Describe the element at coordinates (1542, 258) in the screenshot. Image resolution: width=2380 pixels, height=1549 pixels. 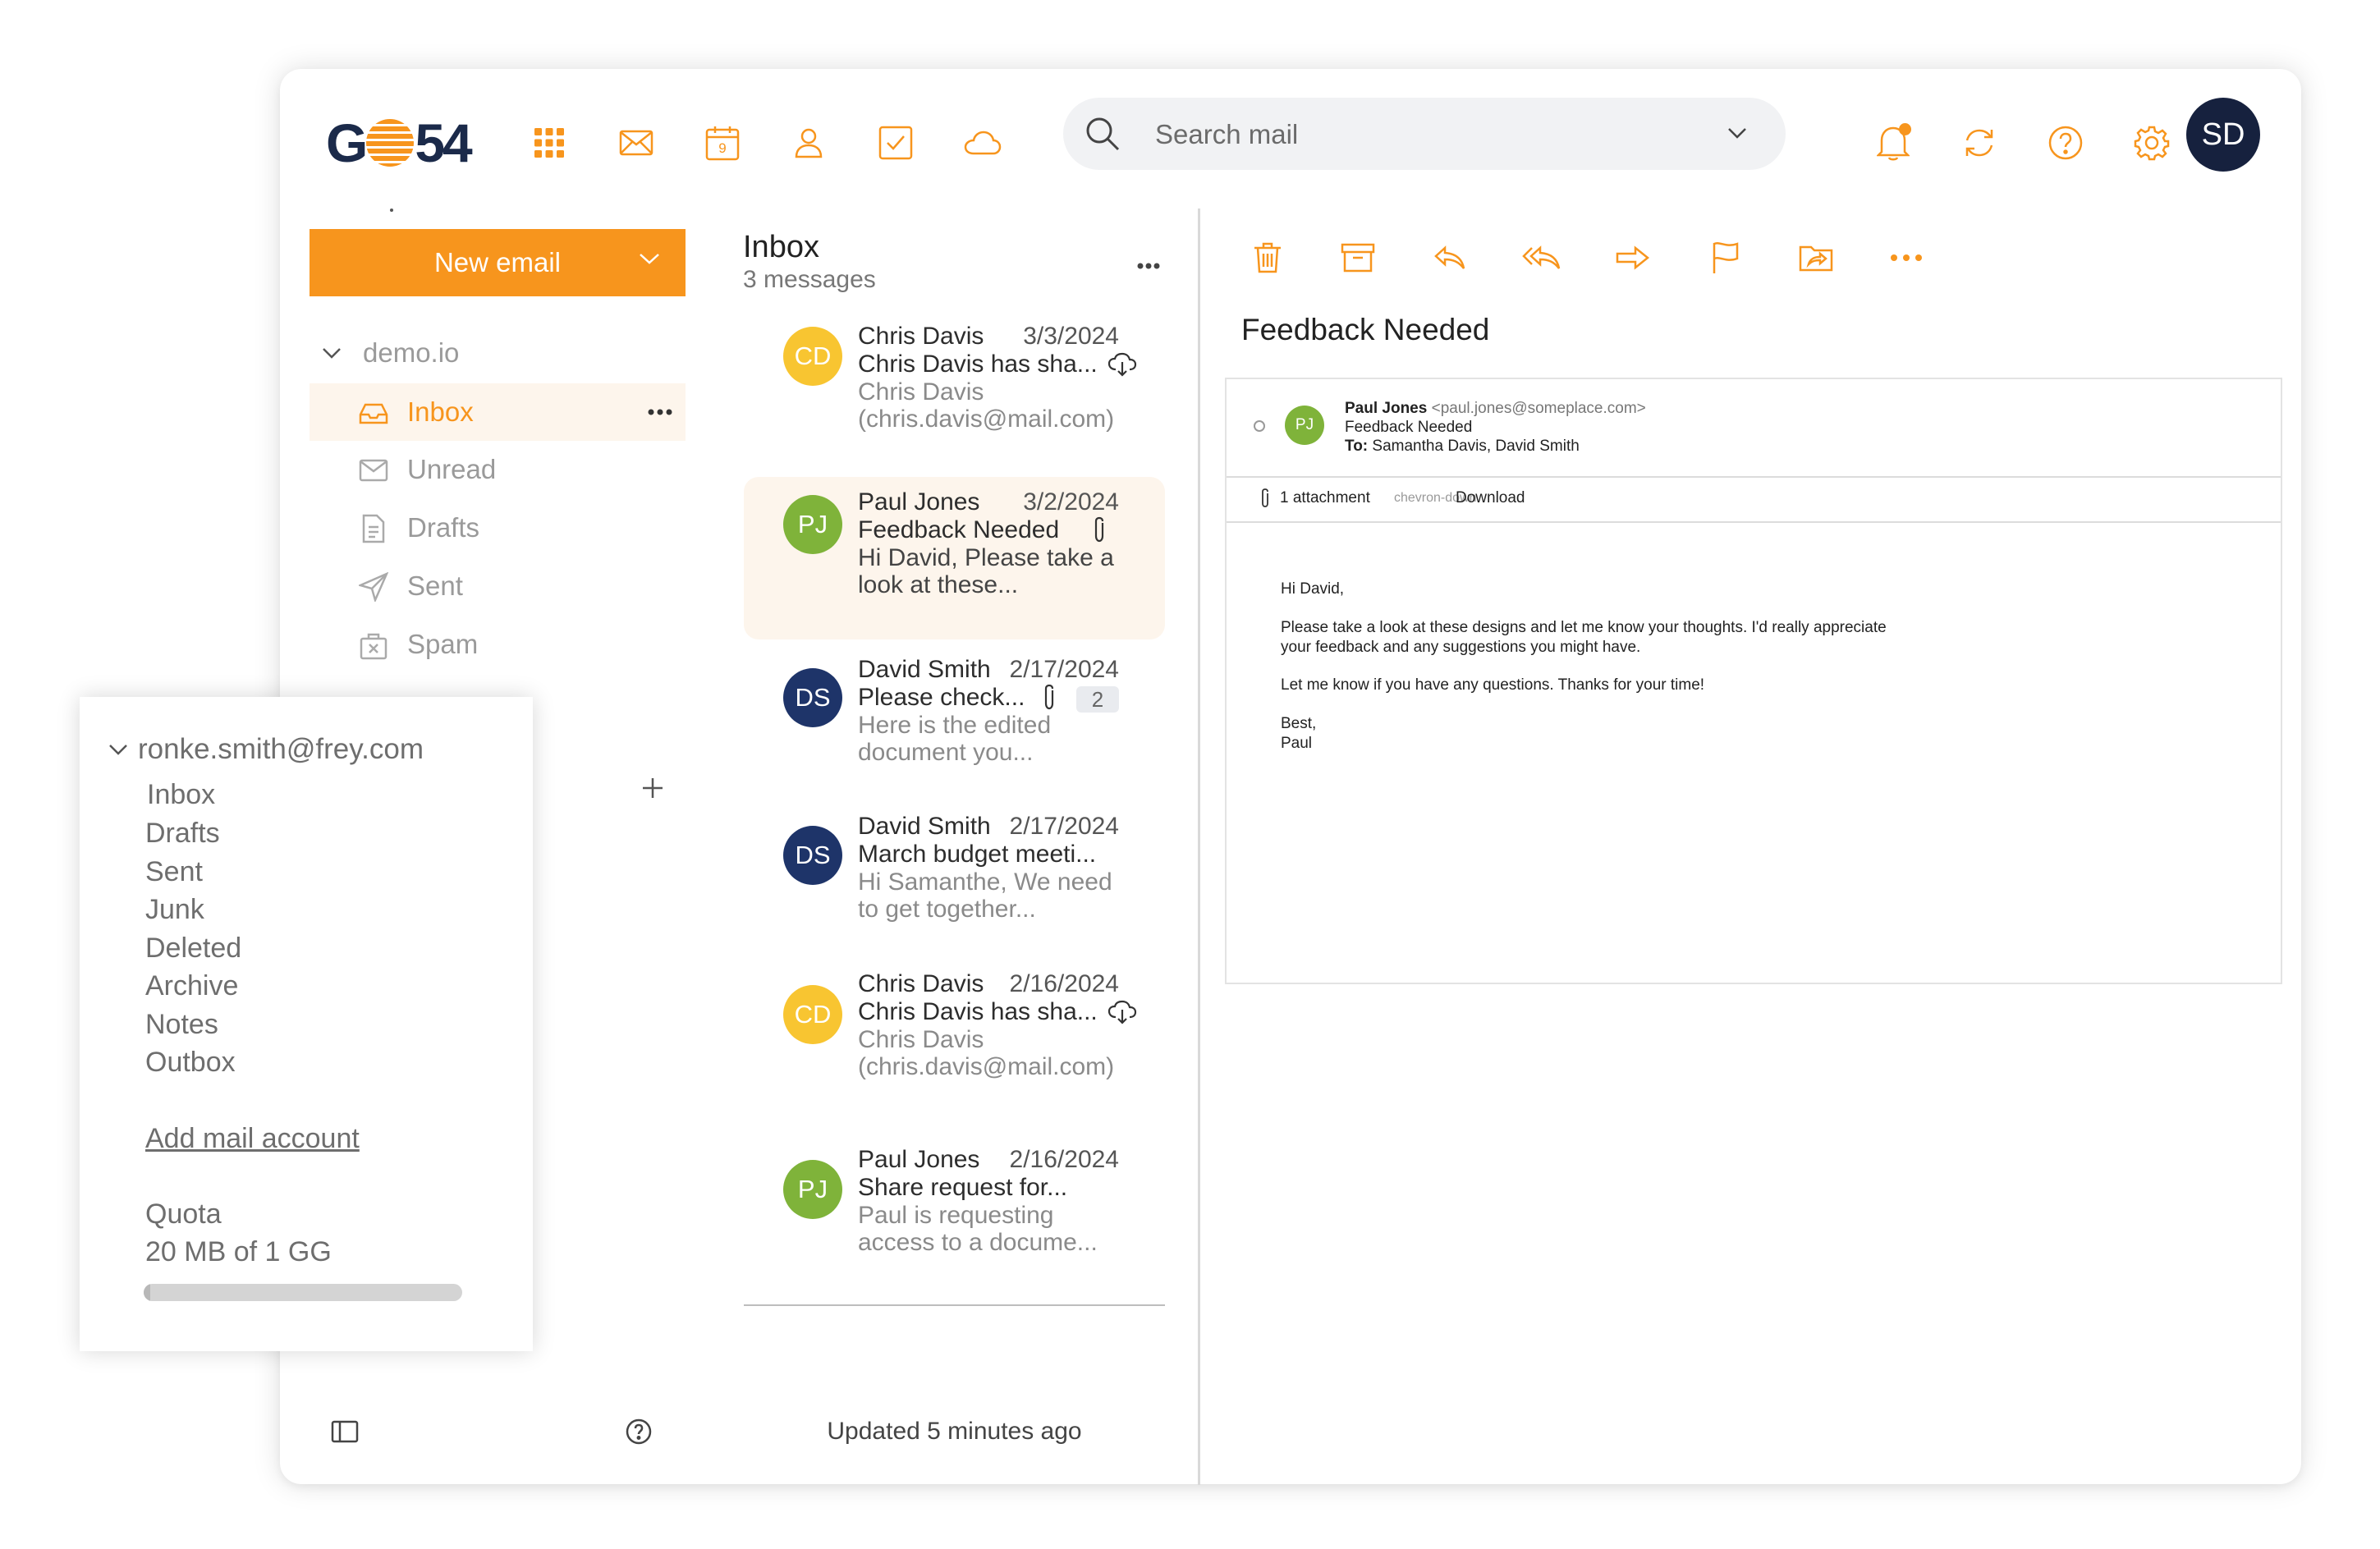
I see `reply-all-icon` at that location.